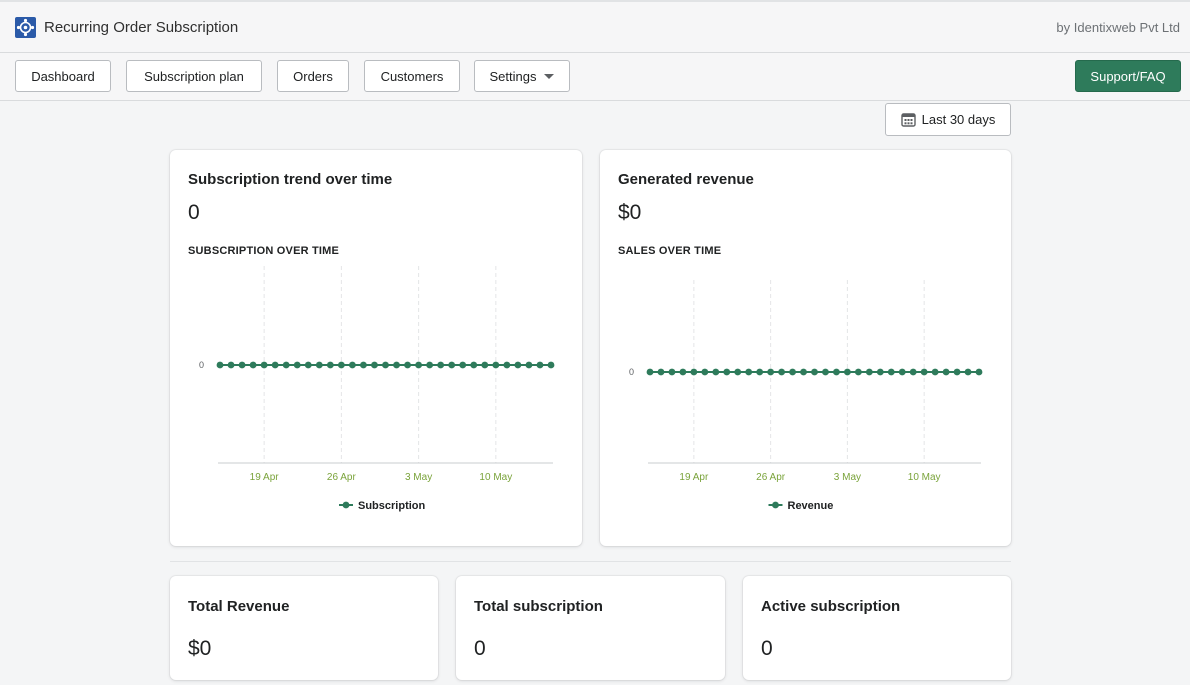  I want to click on total-revenue-card: Total Revenue $0, so click(304, 628).